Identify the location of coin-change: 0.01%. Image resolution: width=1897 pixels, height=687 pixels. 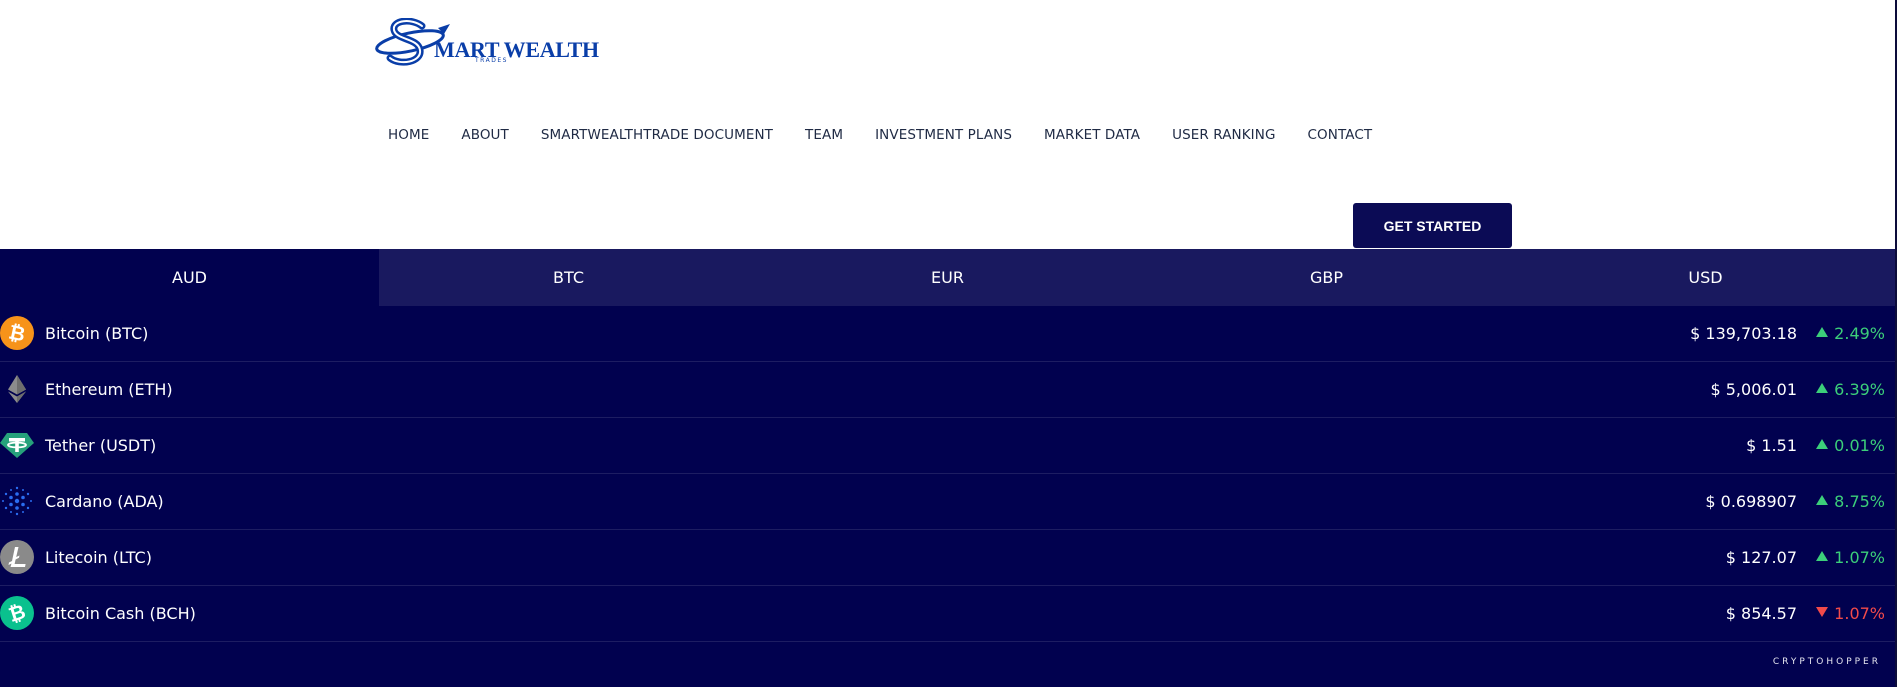
(1845, 445).